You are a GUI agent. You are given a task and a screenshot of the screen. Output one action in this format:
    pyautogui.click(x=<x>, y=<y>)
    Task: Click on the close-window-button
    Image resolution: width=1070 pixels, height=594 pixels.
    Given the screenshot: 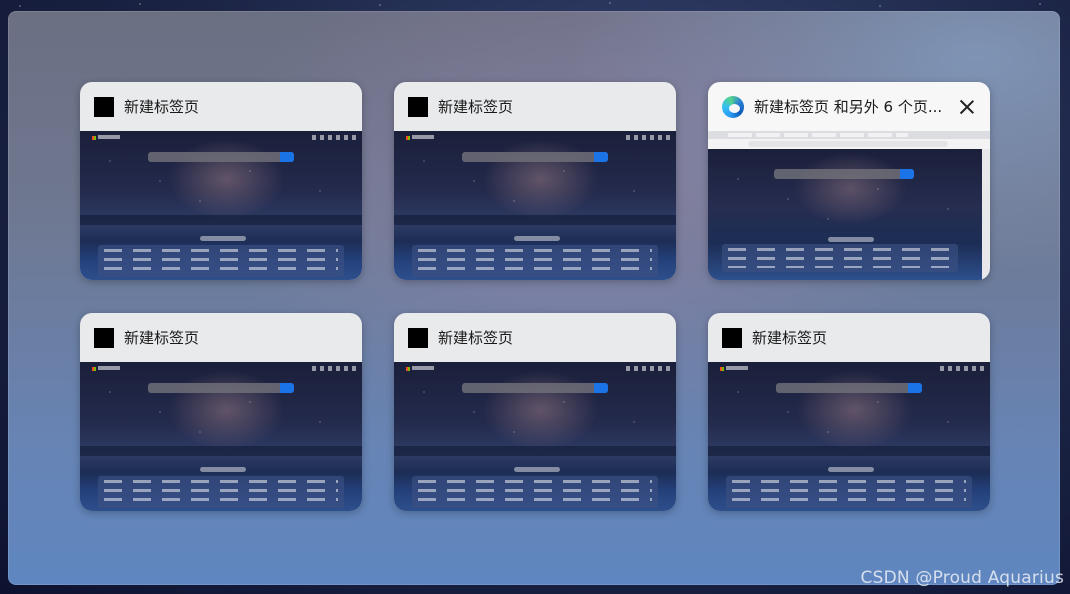 What is the action you would take?
    pyautogui.click(x=967, y=107)
    